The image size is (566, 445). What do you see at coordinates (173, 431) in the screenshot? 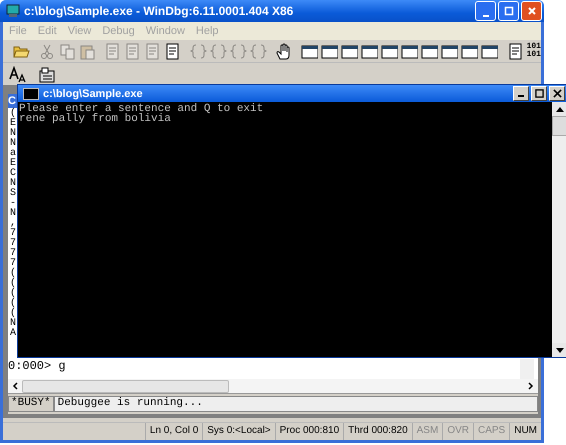
I see `status-pane: Ln 0, Col 0` at bounding box center [173, 431].